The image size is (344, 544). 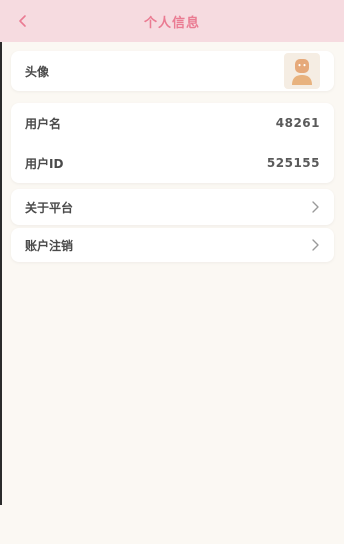 I want to click on username-label: 用户名, so click(x=43, y=123).